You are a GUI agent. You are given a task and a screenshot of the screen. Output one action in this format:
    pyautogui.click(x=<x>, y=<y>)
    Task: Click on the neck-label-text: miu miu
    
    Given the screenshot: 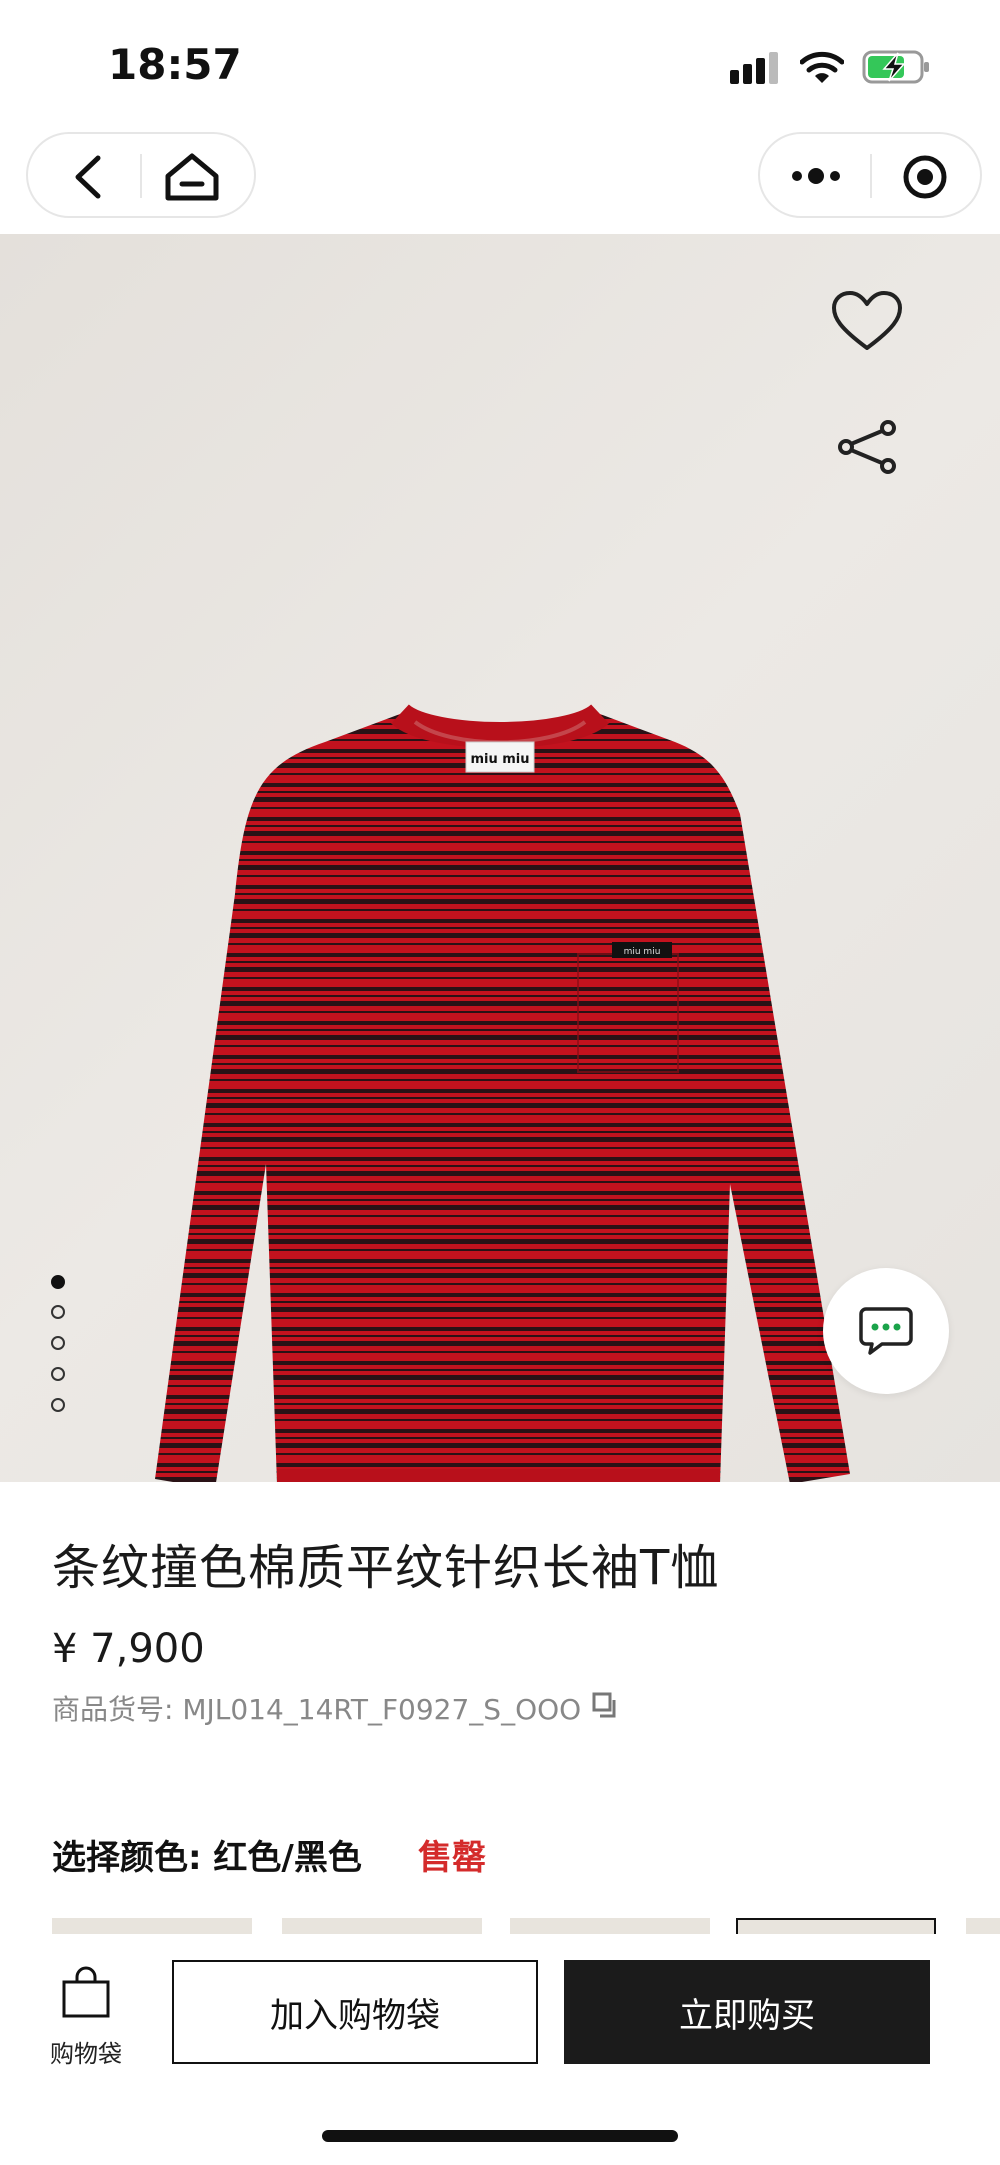 What is the action you would take?
    pyautogui.click(x=499, y=759)
    